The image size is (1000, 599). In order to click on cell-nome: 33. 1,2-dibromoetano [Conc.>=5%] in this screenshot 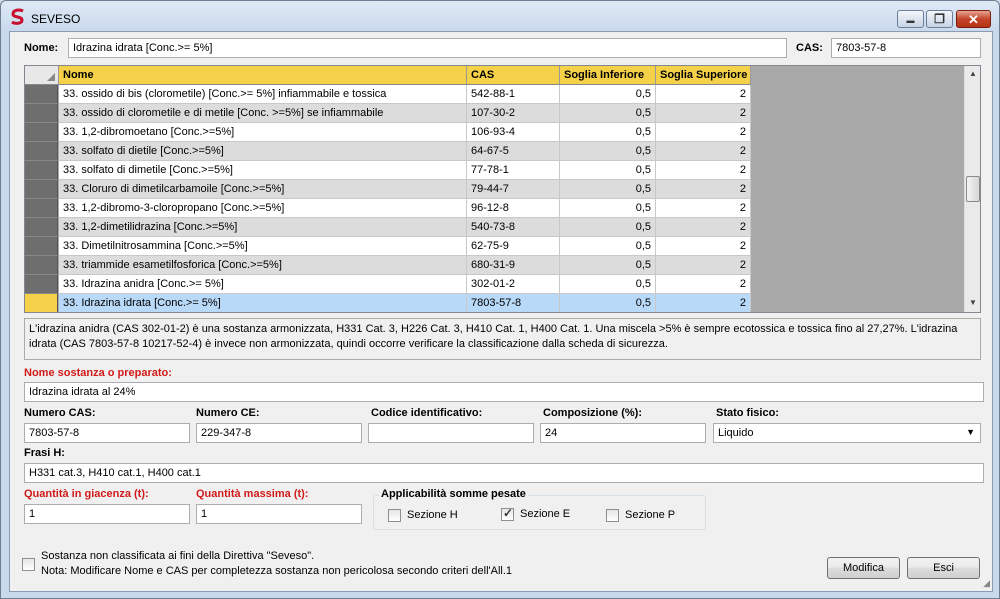, I will do `click(263, 132)`.